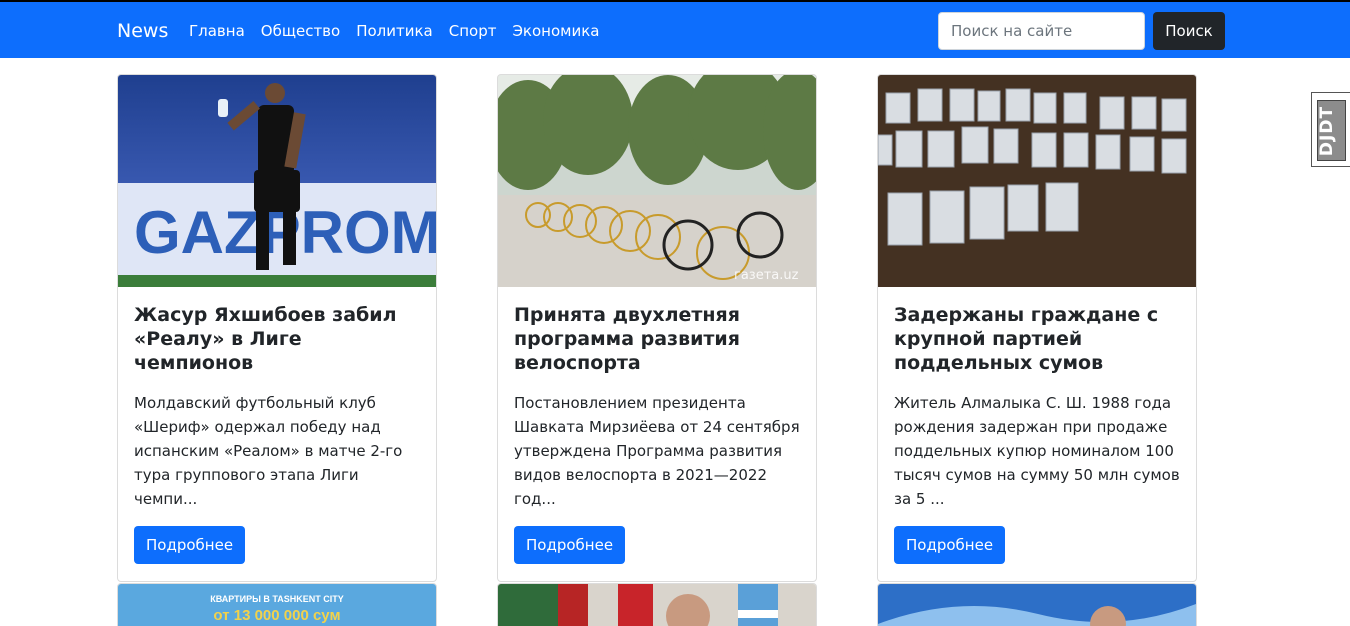 This screenshot has width=1350, height=626. What do you see at coordinates (1041, 31) in the screenshot?
I see `search-input` at bounding box center [1041, 31].